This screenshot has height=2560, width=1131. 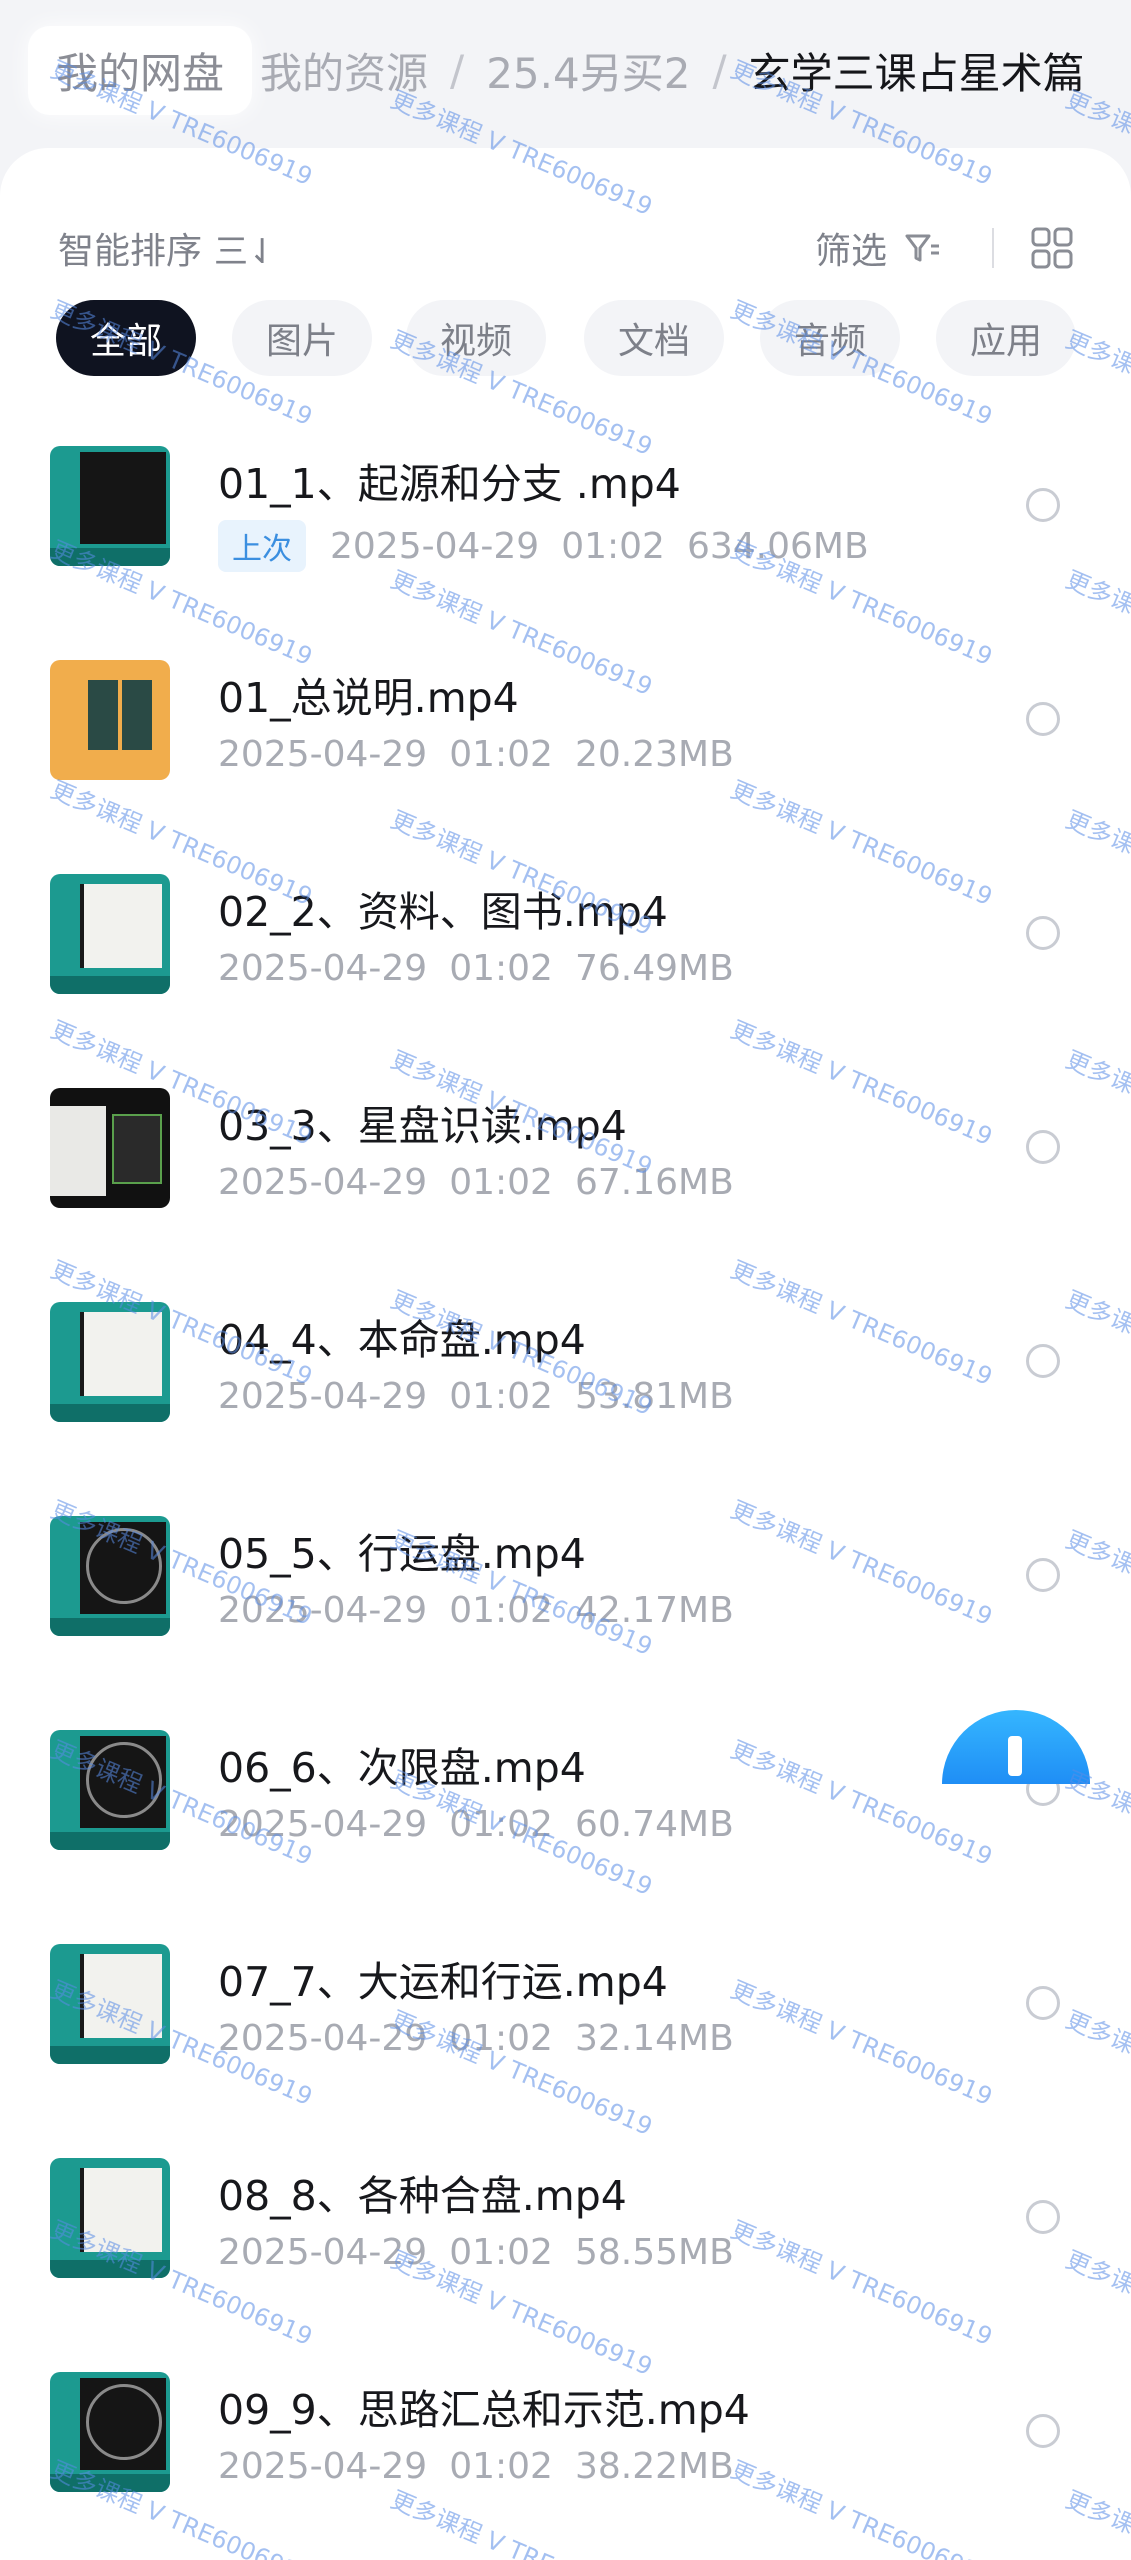 I want to click on file-row: 08_8、各种合盘.mp4 2025-04-29 01:02 58.55MB, so click(x=565, y=2265).